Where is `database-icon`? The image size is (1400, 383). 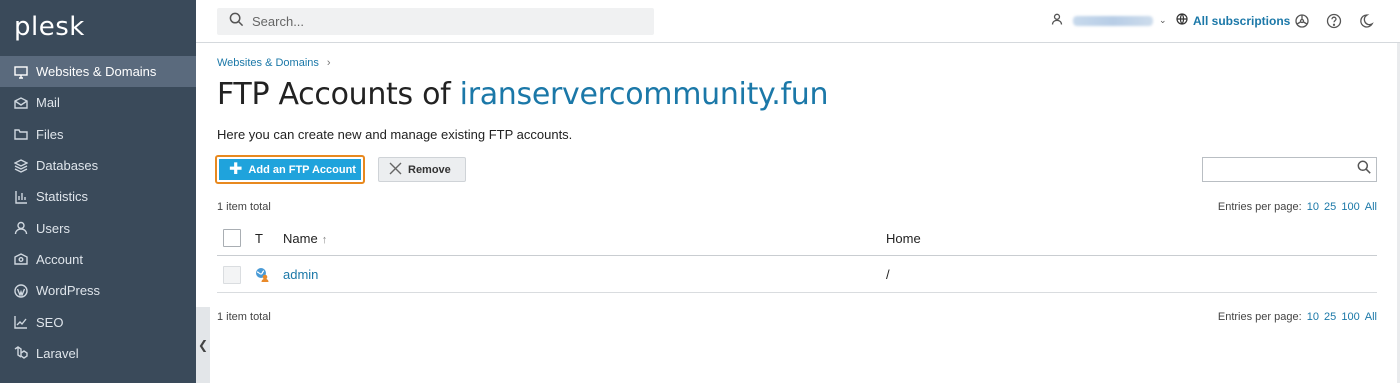
database-icon is located at coordinates (21, 165).